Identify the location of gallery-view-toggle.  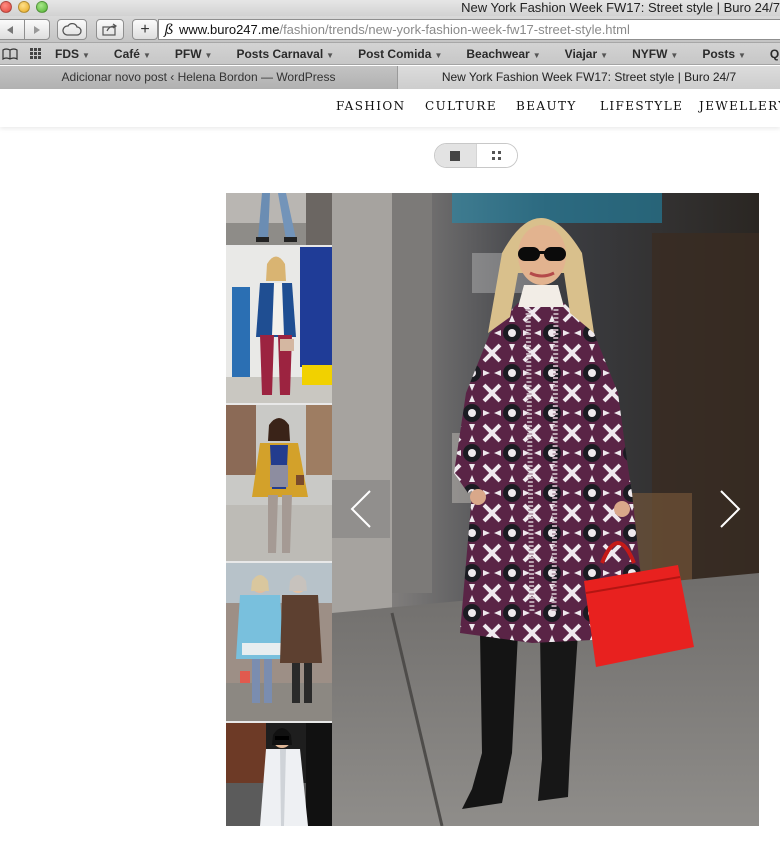
(476, 155).